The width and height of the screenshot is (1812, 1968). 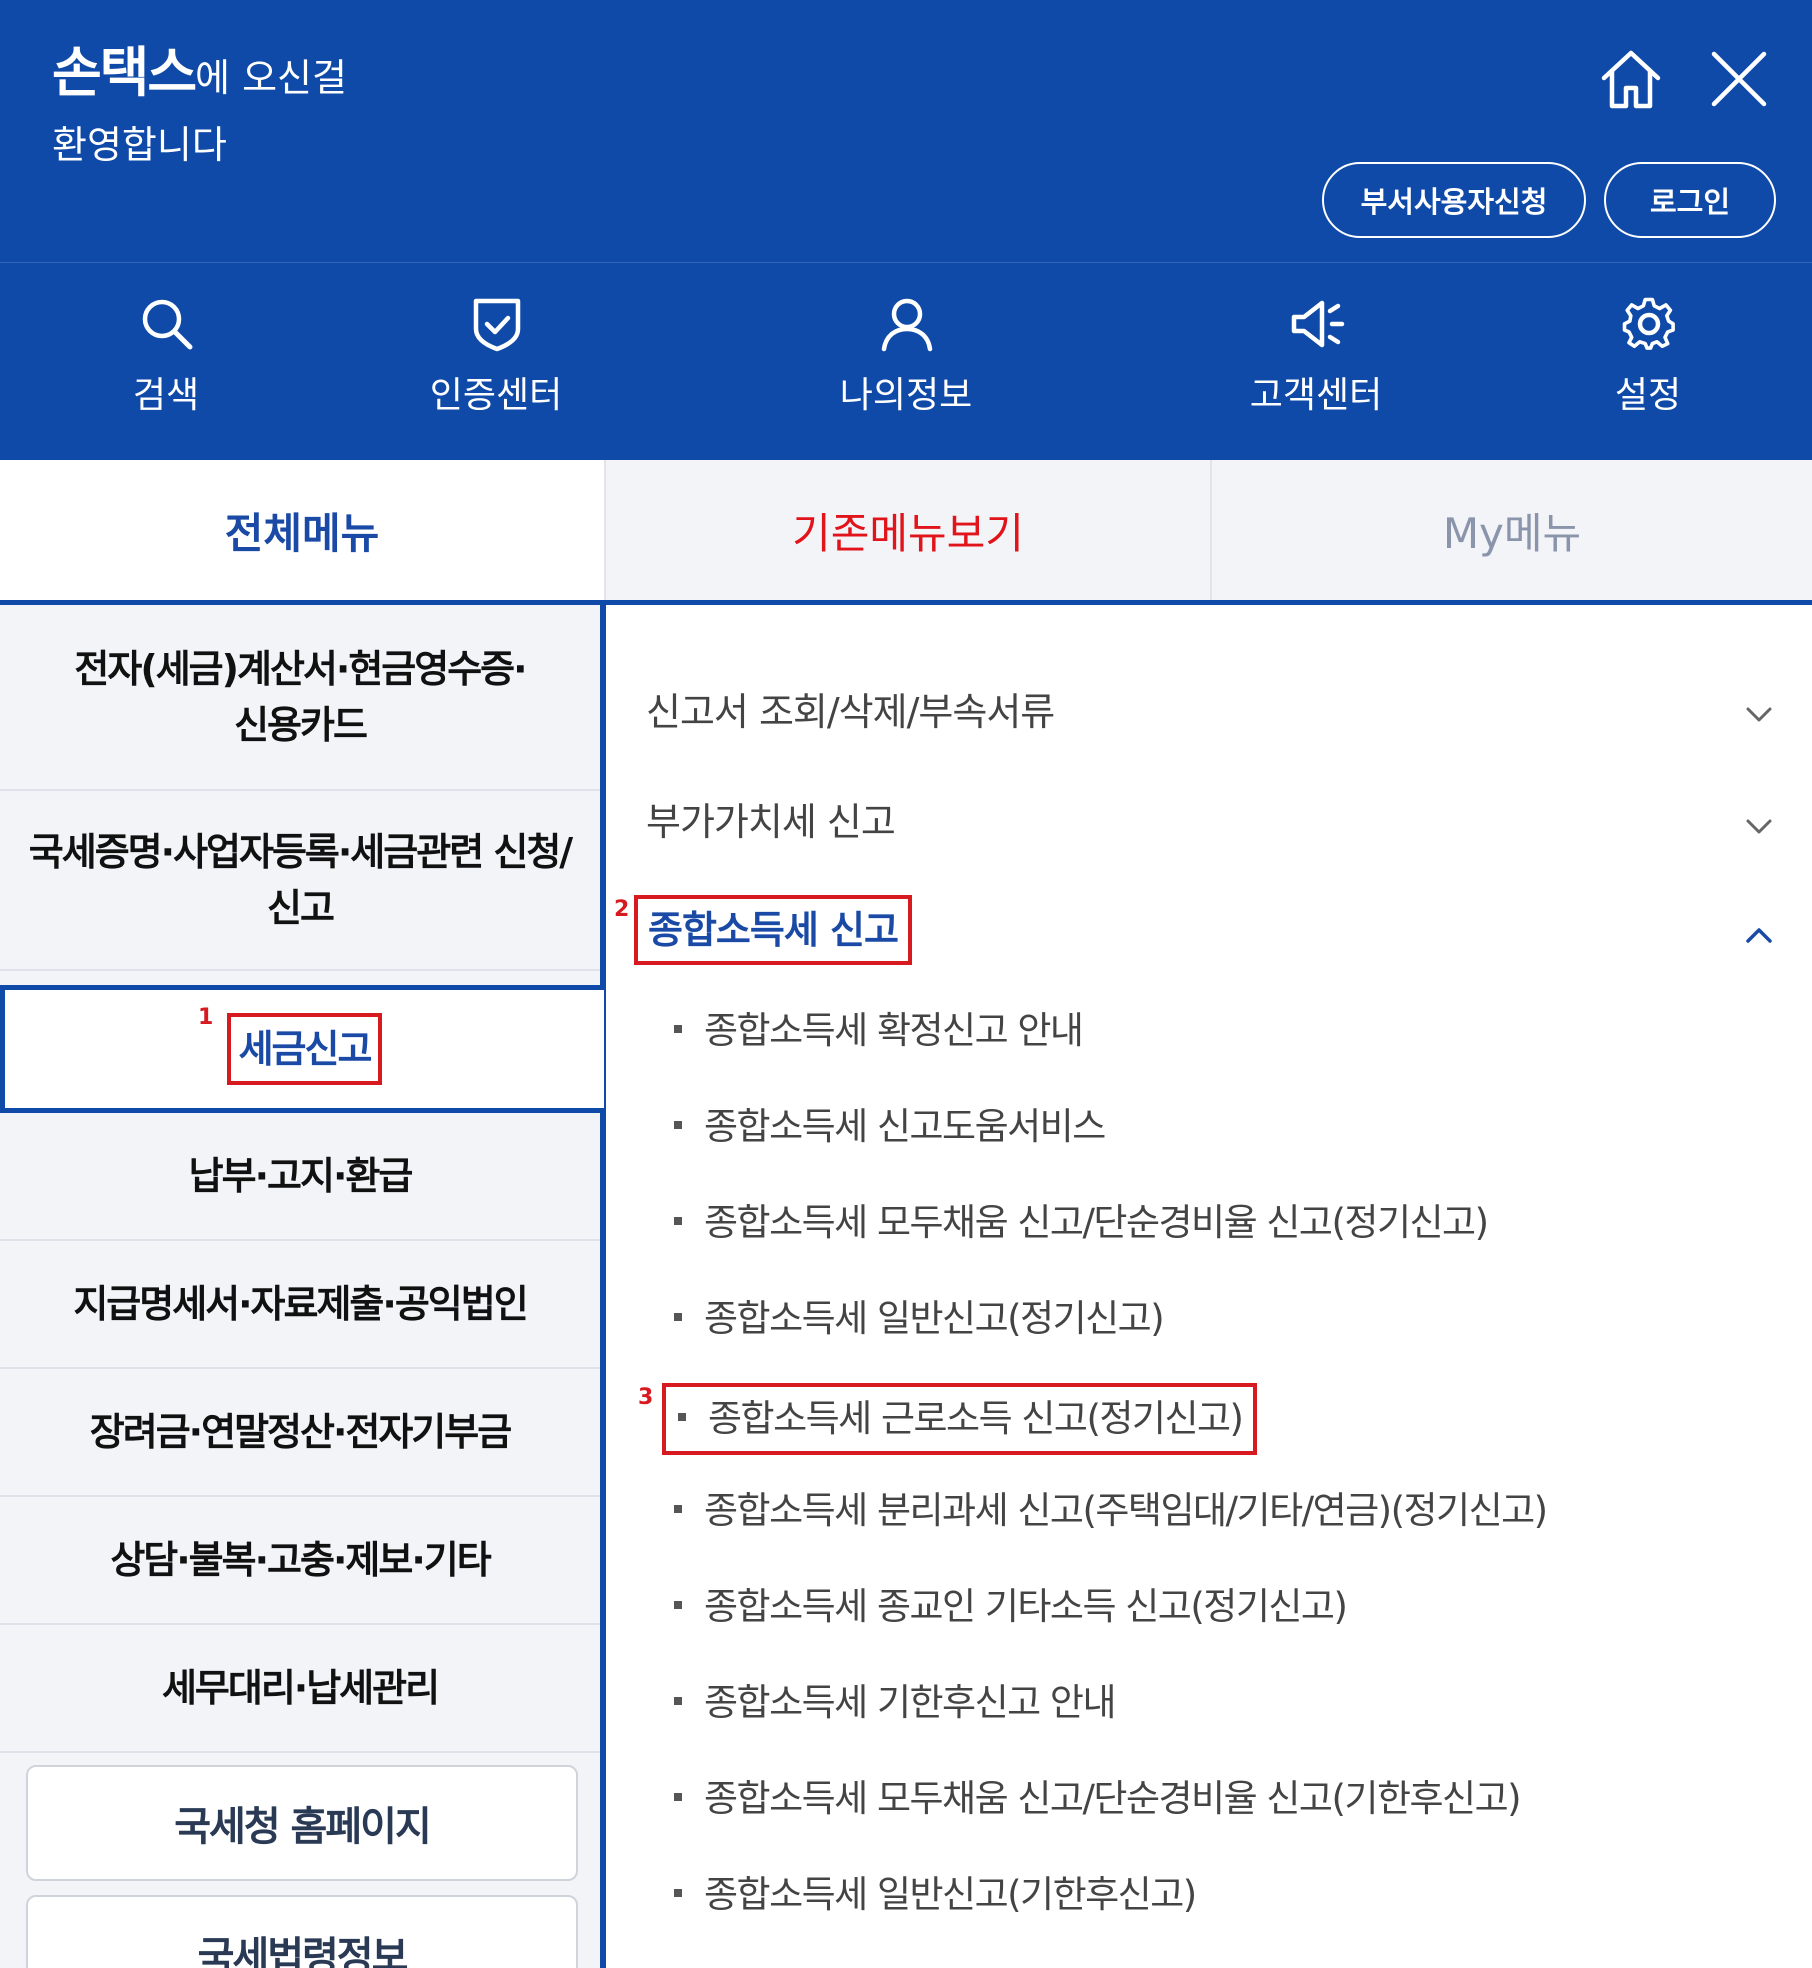 I want to click on section-report-inquiry: 신고서 조회/삭제/부속서류, so click(x=850, y=712).